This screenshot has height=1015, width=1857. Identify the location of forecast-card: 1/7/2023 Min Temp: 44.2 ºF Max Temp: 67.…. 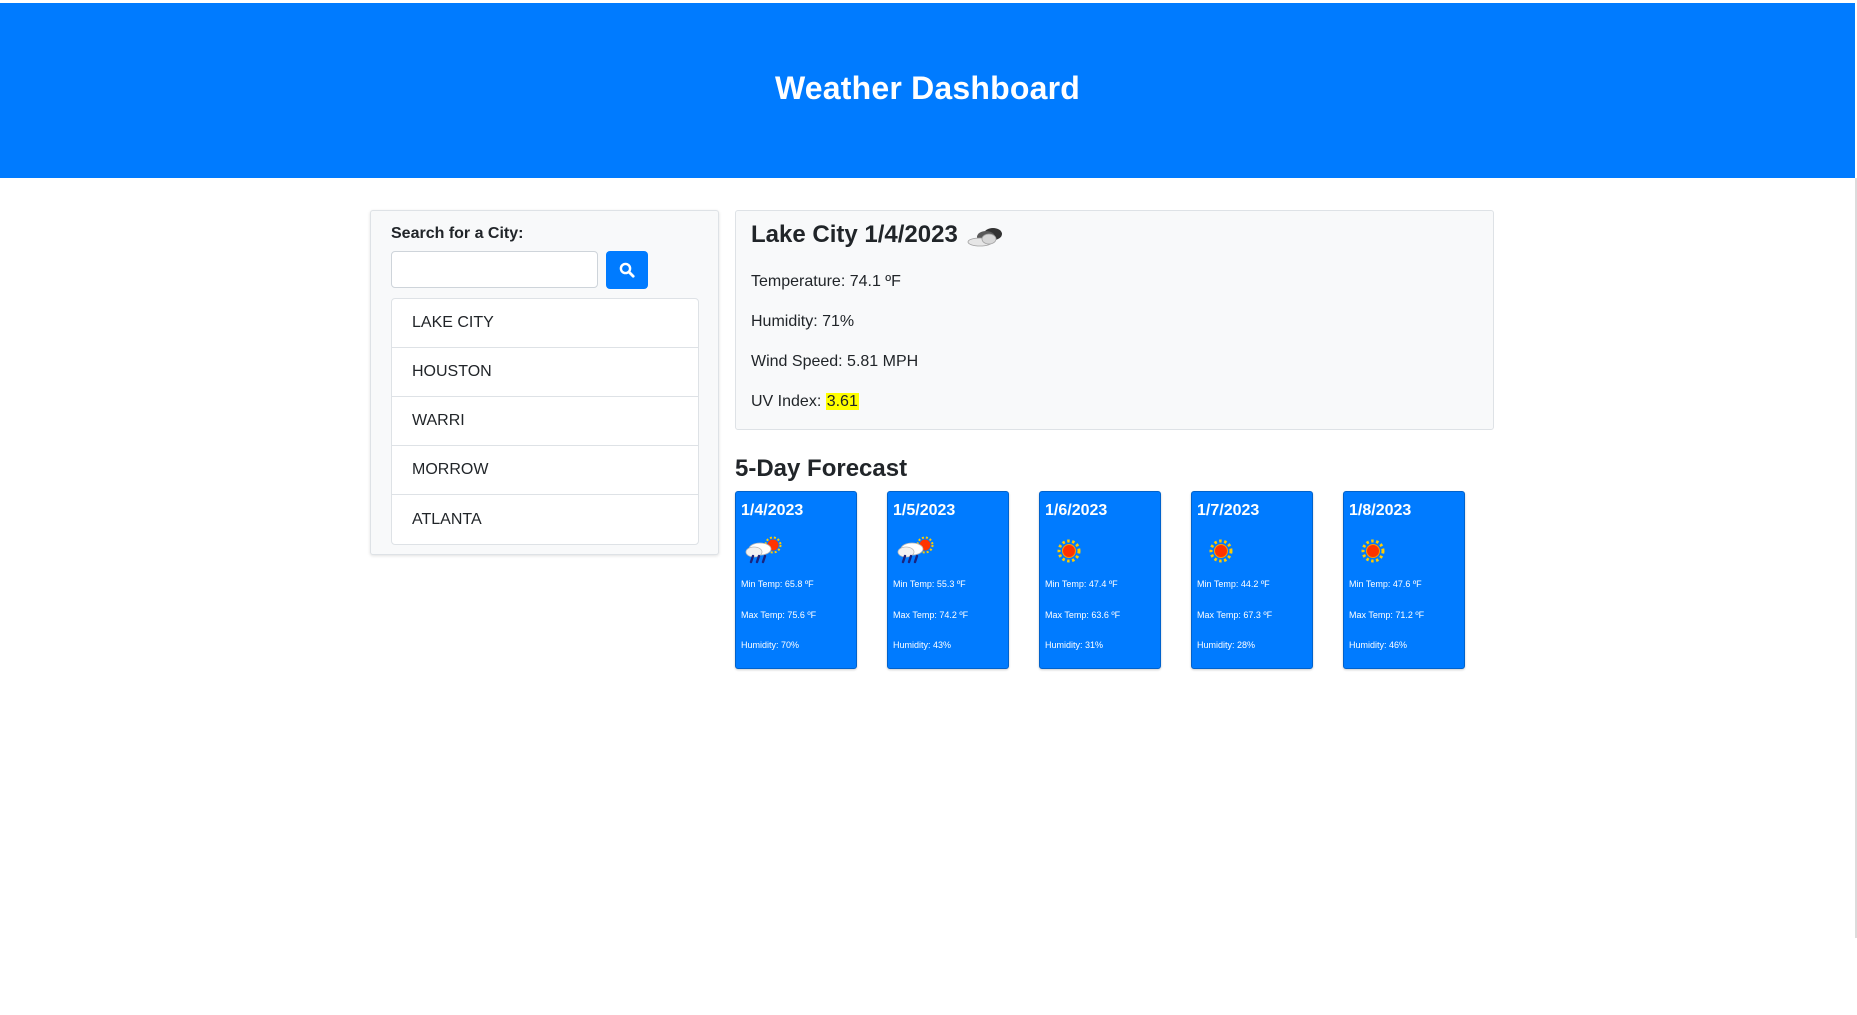
(1252, 580).